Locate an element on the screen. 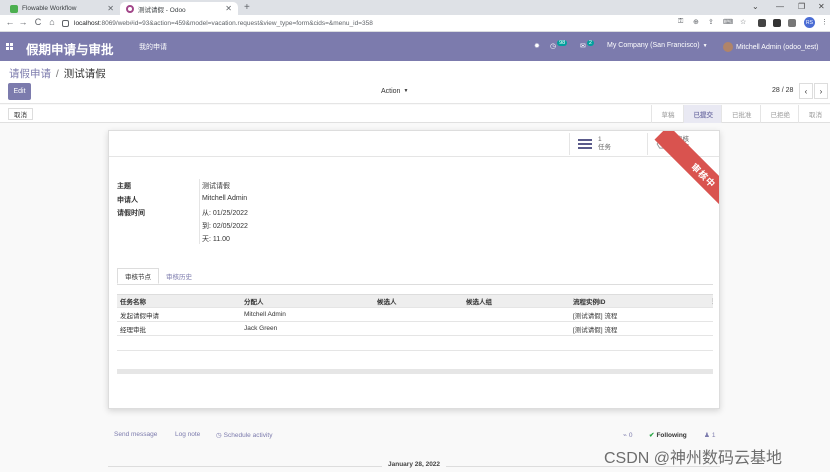  column-header-task-name: 任务名称 is located at coordinates (179, 301).